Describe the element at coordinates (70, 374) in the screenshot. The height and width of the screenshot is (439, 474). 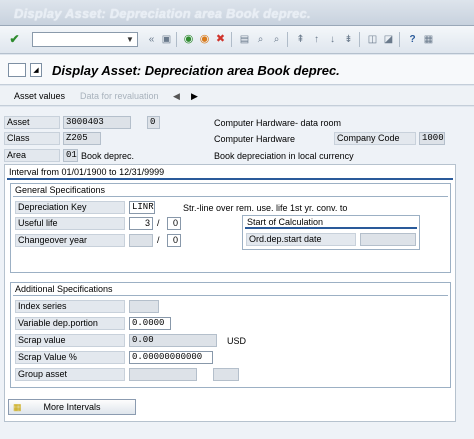
I see `group-asset-label: Group asset` at that location.